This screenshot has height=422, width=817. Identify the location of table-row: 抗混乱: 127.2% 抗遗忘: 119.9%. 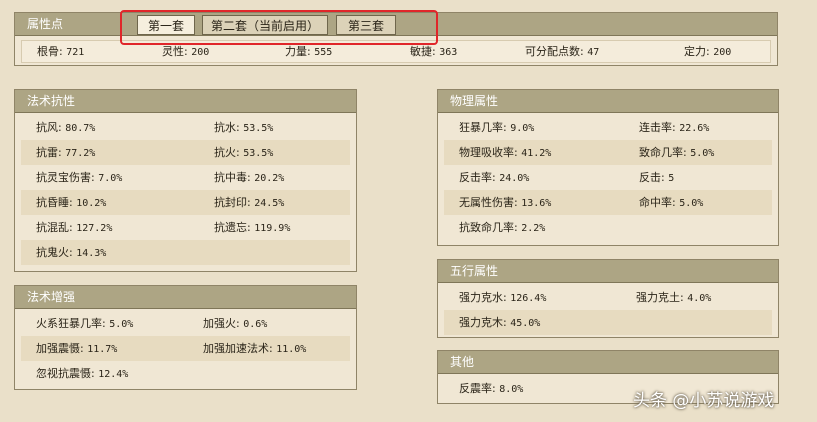
(185, 227).